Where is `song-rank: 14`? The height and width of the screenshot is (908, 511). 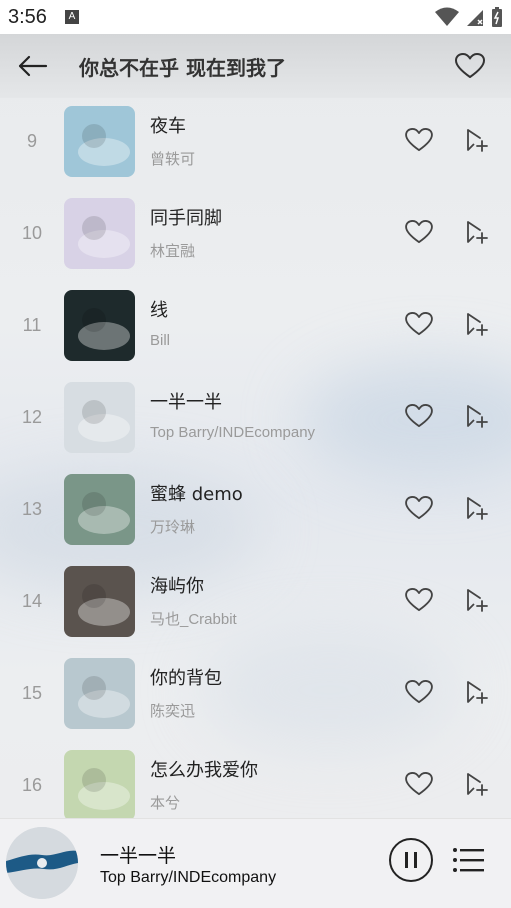 song-rank: 14 is located at coordinates (32, 601).